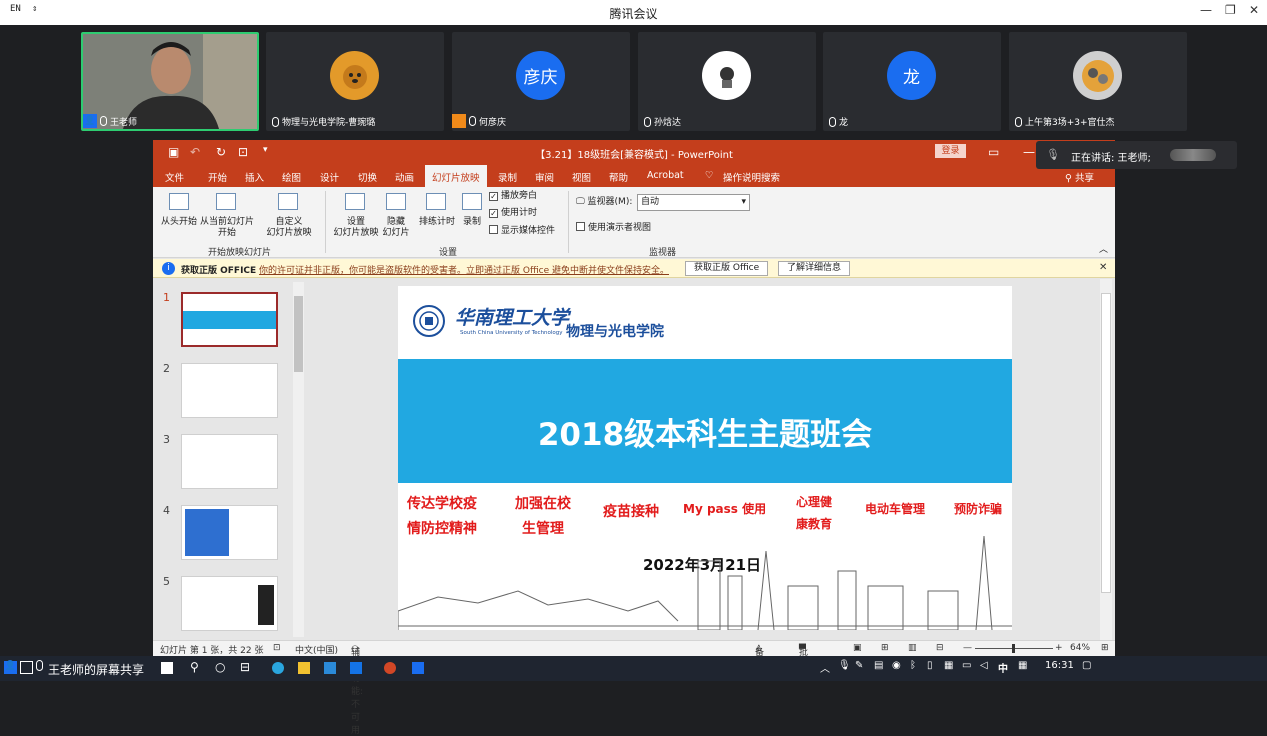  I want to click on bluetooth-icon: ᛒ, so click(913, 665).